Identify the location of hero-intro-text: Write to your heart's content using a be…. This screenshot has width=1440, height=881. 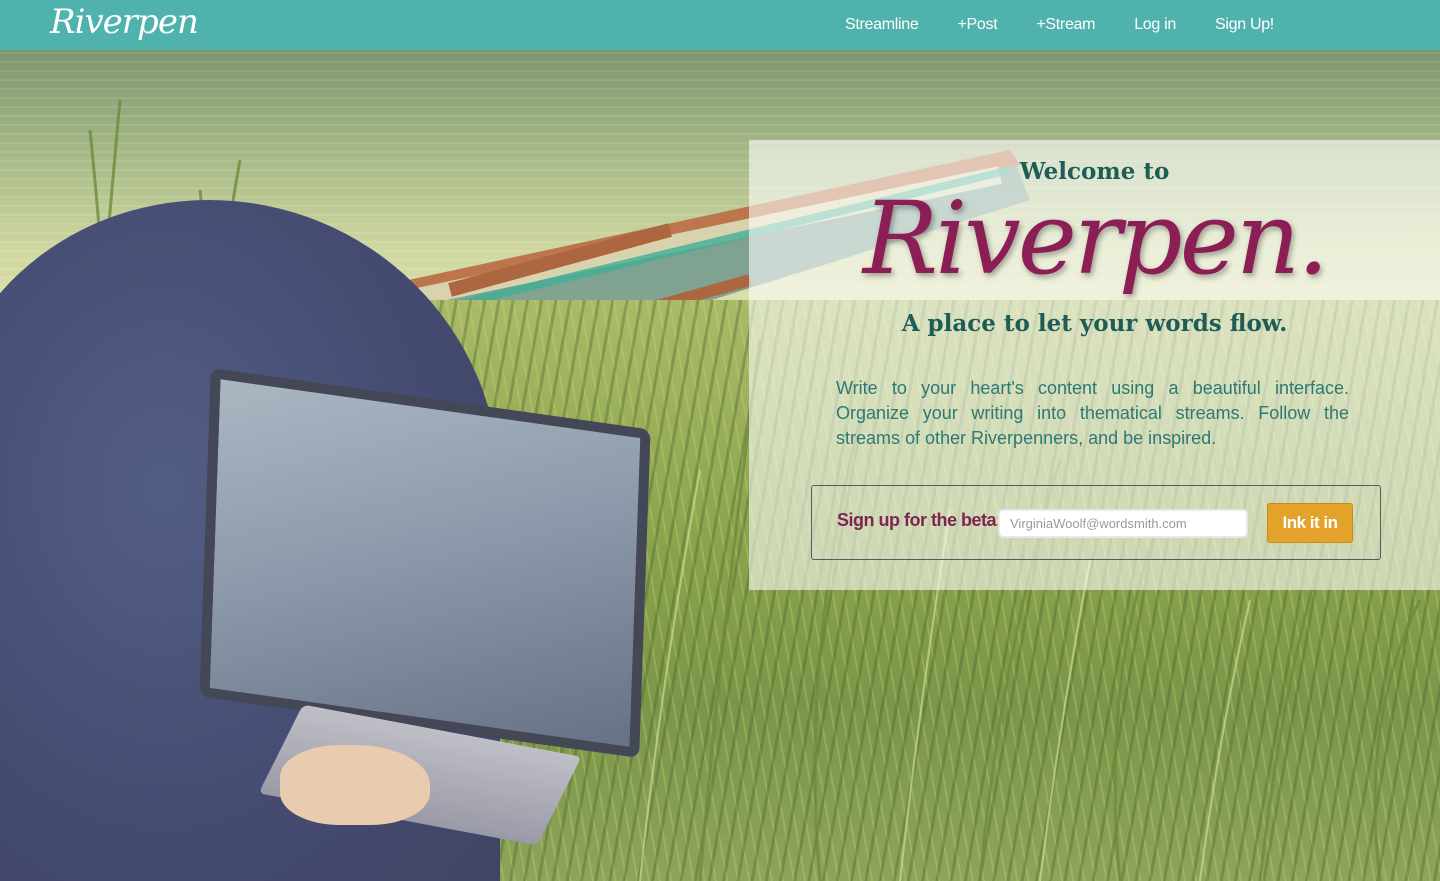
(1092, 413).